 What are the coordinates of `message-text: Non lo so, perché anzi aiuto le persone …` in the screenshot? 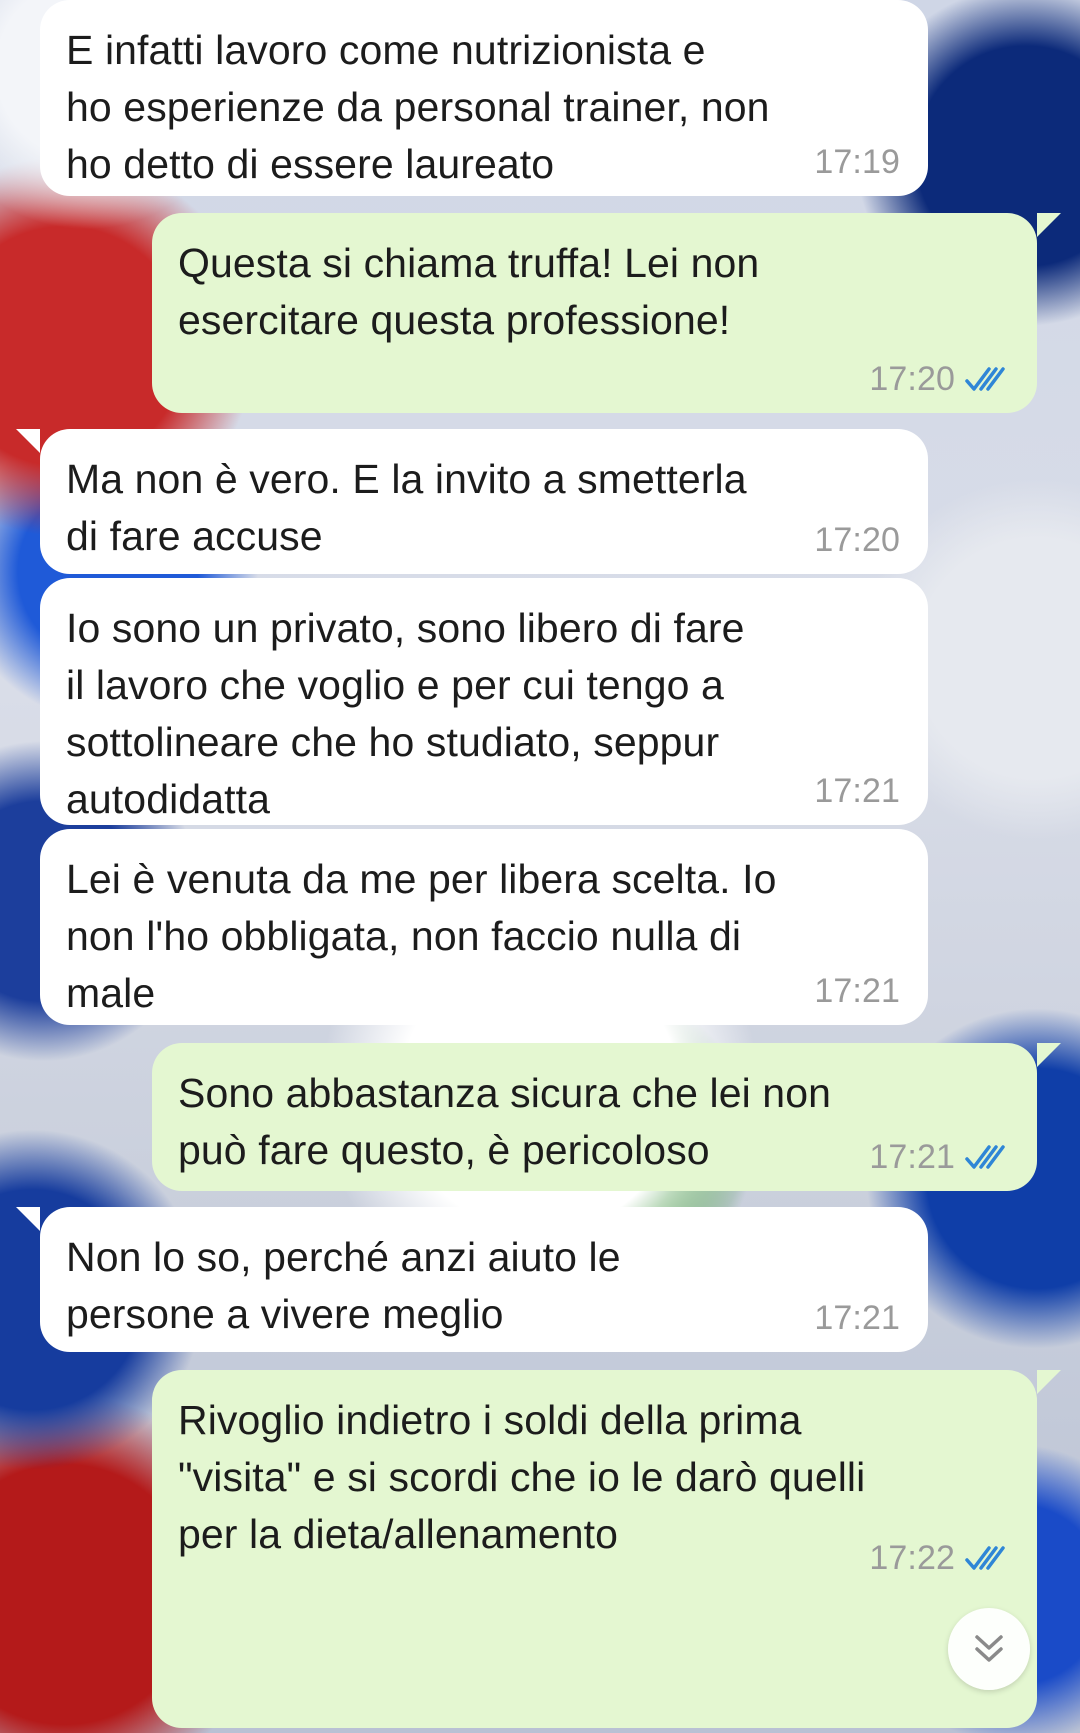 It's located at (343, 1285).